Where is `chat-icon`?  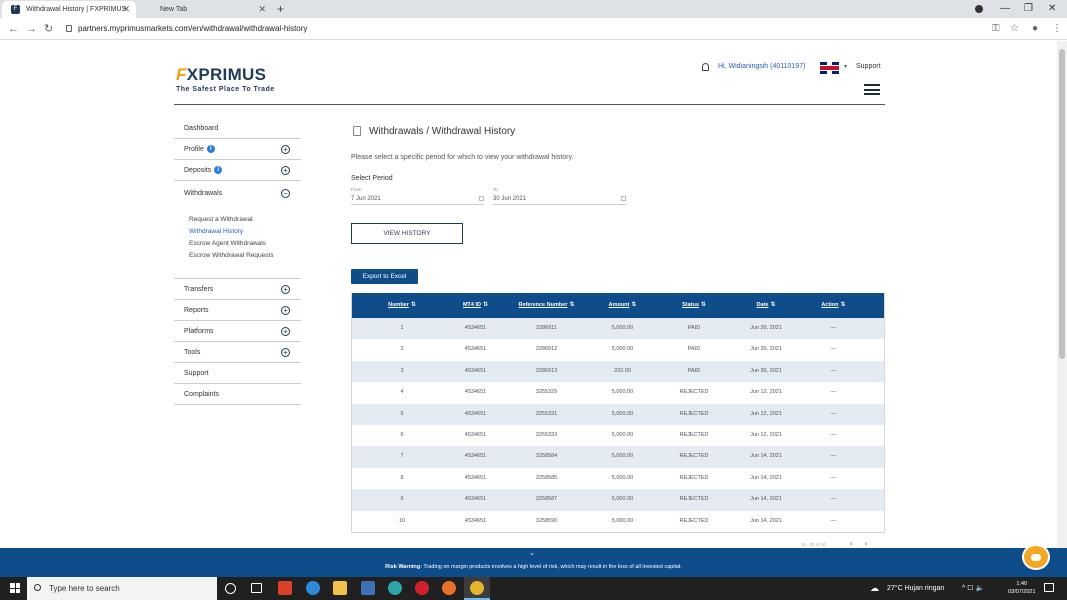 chat-icon is located at coordinates (1036, 557).